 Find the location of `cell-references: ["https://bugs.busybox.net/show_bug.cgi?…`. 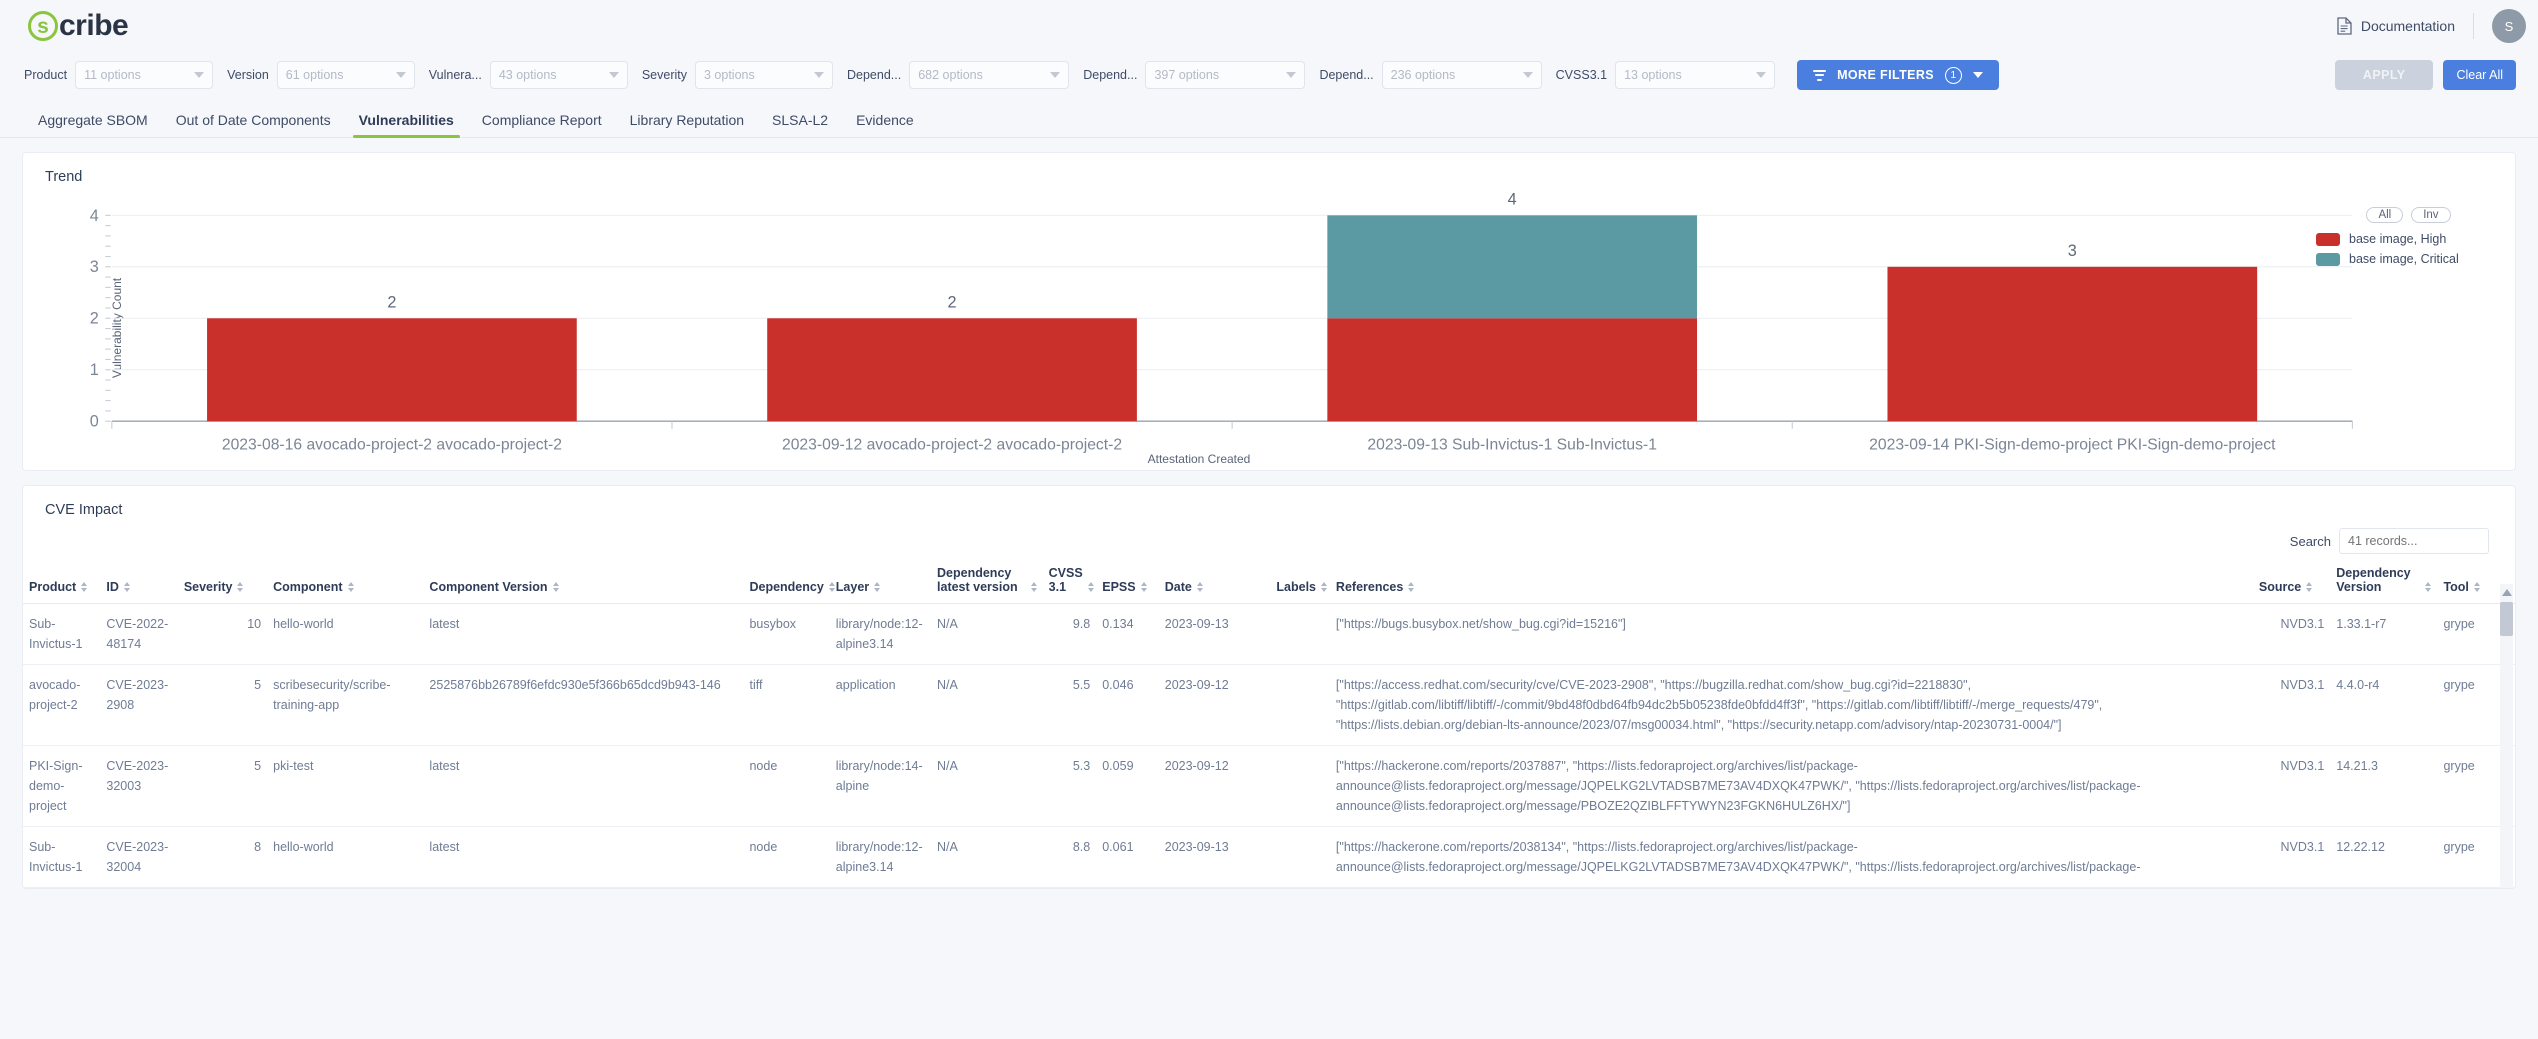

cell-references: ["https://bugs.busybox.net/show_bug.cgi?… is located at coordinates (1791, 634).